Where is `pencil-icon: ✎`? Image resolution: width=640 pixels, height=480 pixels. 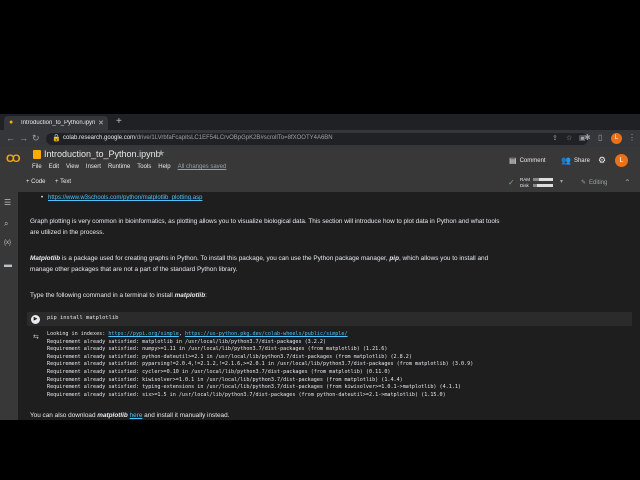
pencil-icon: ✎ is located at coordinates (584, 183).